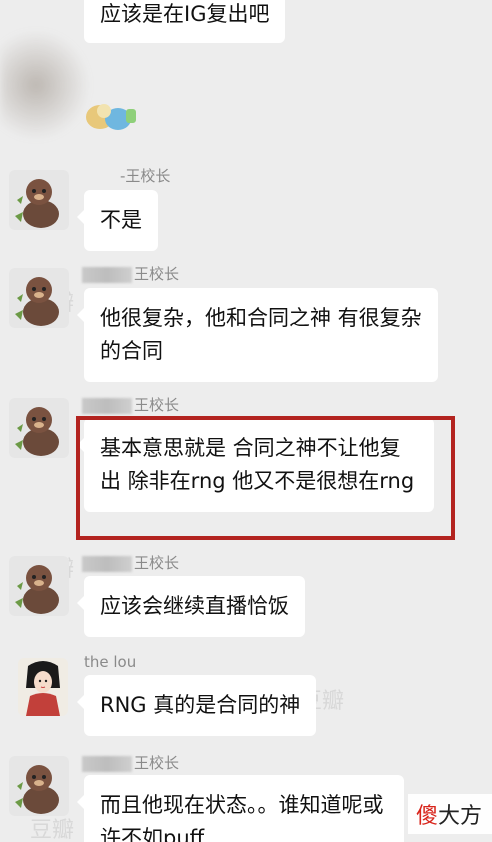 Image resolution: width=492 pixels, height=842 pixels. What do you see at coordinates (261, 334) in the screenshot?
I see `message-text: 他很复杂，他和合同之神 有很复杂的合同` at bounding box center [261, 334].